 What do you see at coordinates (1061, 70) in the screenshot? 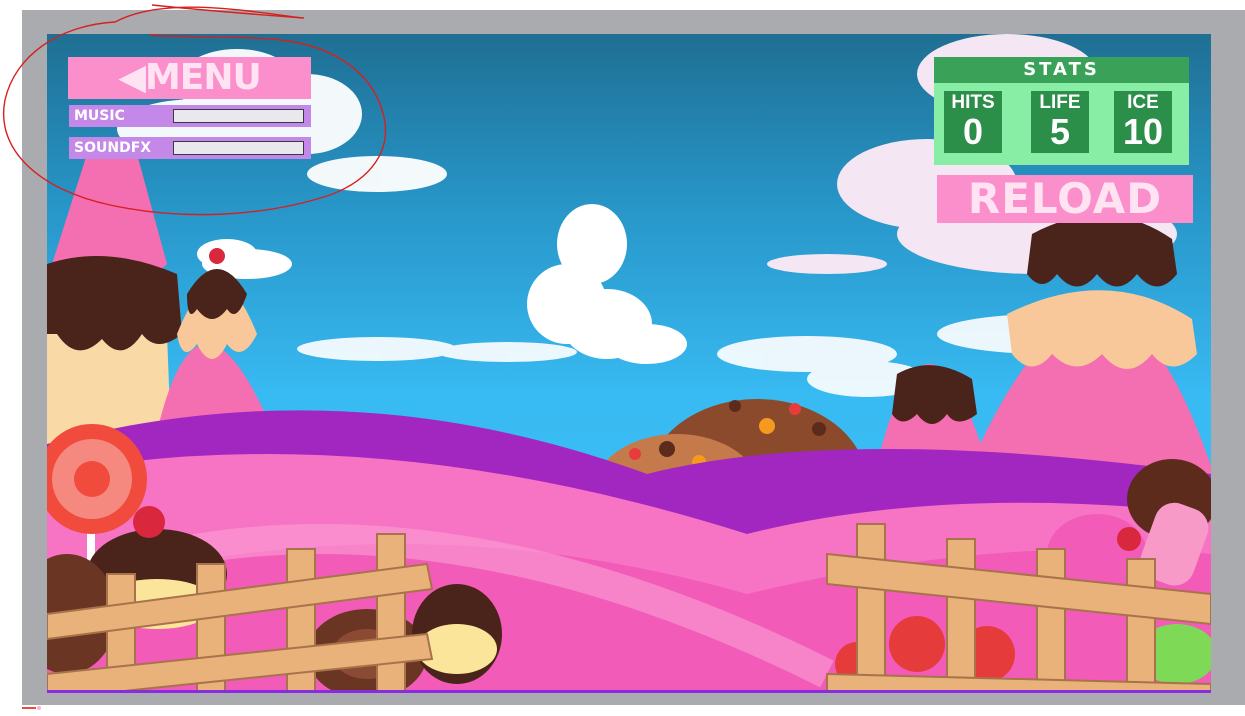
I see `stats-title: STATS` at bounding box center [1061, 70].